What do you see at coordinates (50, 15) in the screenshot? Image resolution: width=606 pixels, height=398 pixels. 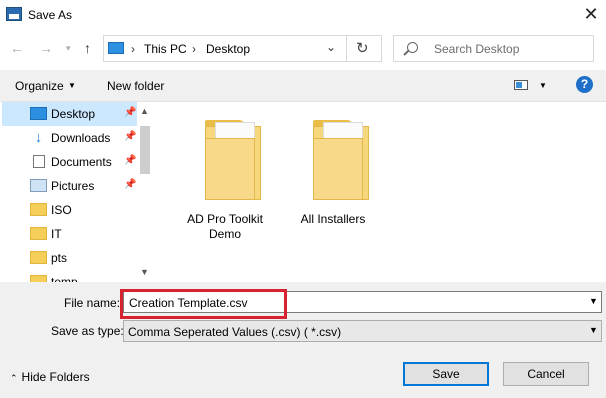 I see `window-title: Save As` at bounding box center [50, 15].